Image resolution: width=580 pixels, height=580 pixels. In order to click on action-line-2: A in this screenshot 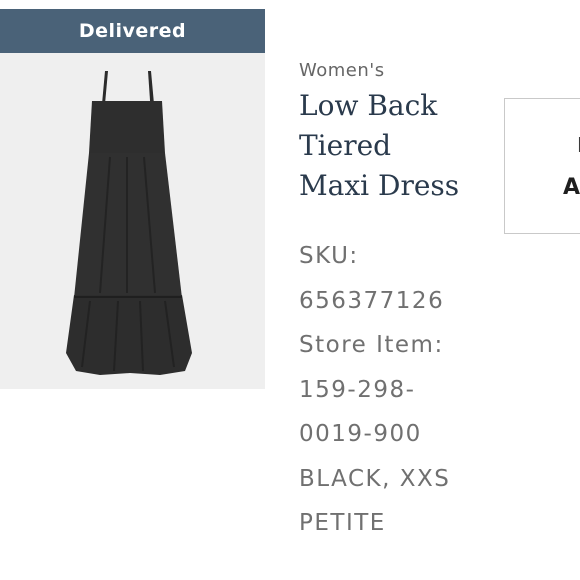, I will do `click(571, 187)`.